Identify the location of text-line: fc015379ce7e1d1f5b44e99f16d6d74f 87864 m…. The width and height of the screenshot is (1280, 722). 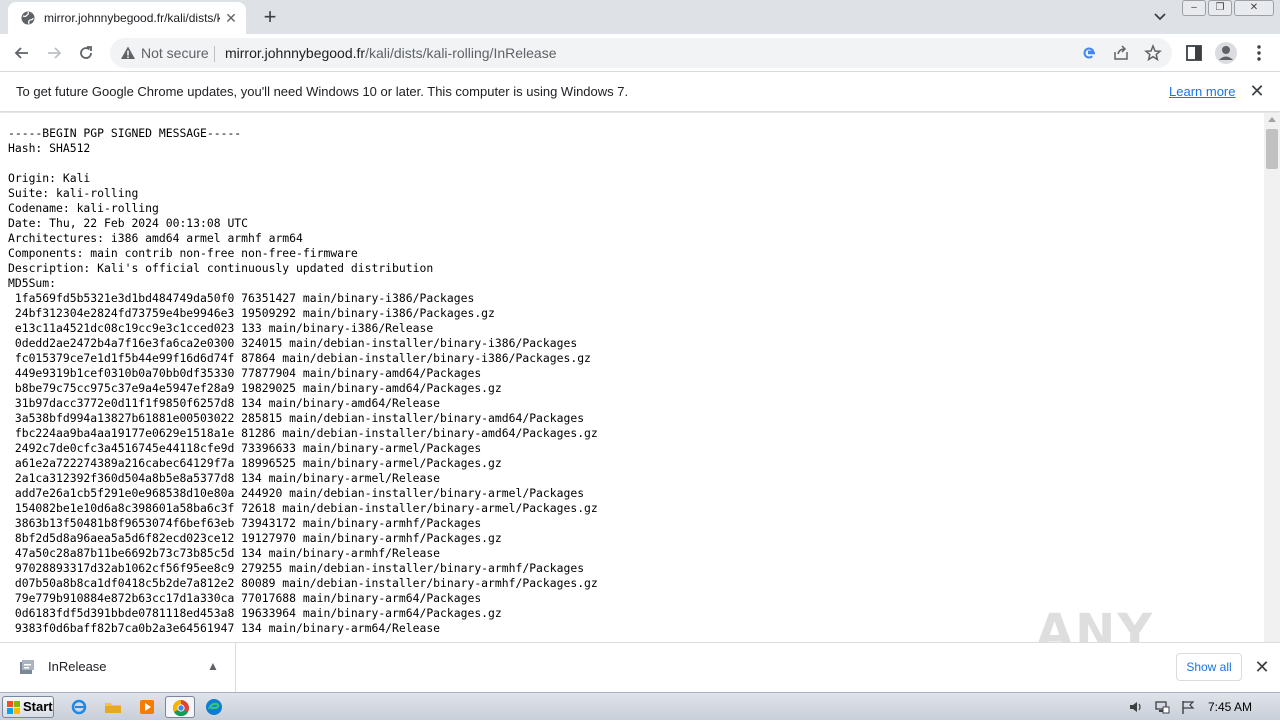
(299, 358).